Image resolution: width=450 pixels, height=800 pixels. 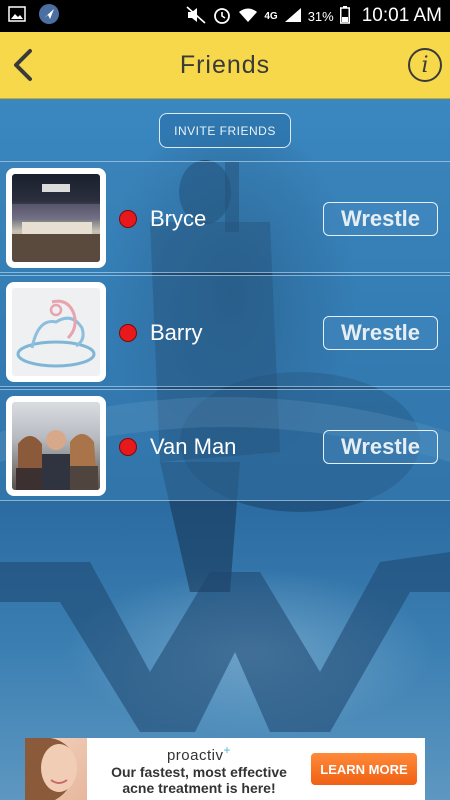 What do you see at coordinates (225, 217) in the screenshot?
I see `friend-row: Bryce Wrestle` at bounding box center [225, 217].